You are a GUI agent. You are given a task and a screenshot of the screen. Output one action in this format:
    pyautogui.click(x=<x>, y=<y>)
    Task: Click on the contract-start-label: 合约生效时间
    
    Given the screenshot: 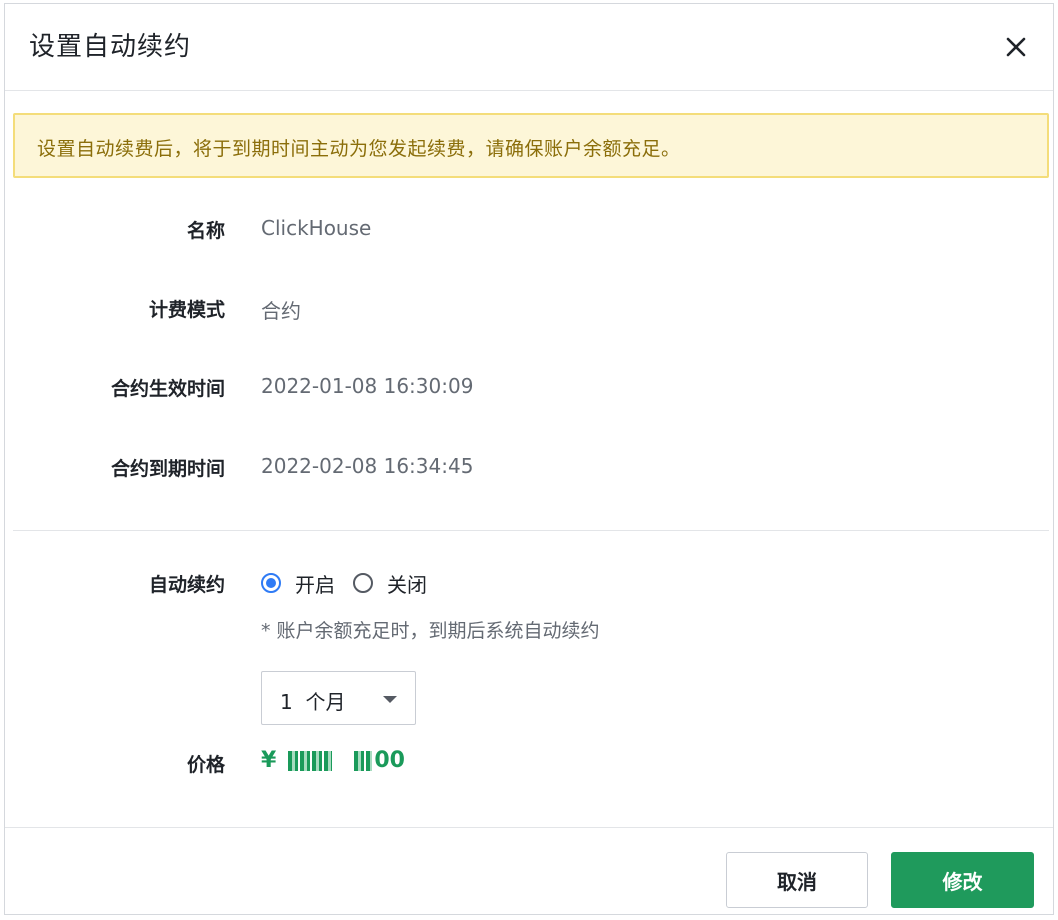 What is the action you would take?
    pyautogui.click(x=167, y=389)
    